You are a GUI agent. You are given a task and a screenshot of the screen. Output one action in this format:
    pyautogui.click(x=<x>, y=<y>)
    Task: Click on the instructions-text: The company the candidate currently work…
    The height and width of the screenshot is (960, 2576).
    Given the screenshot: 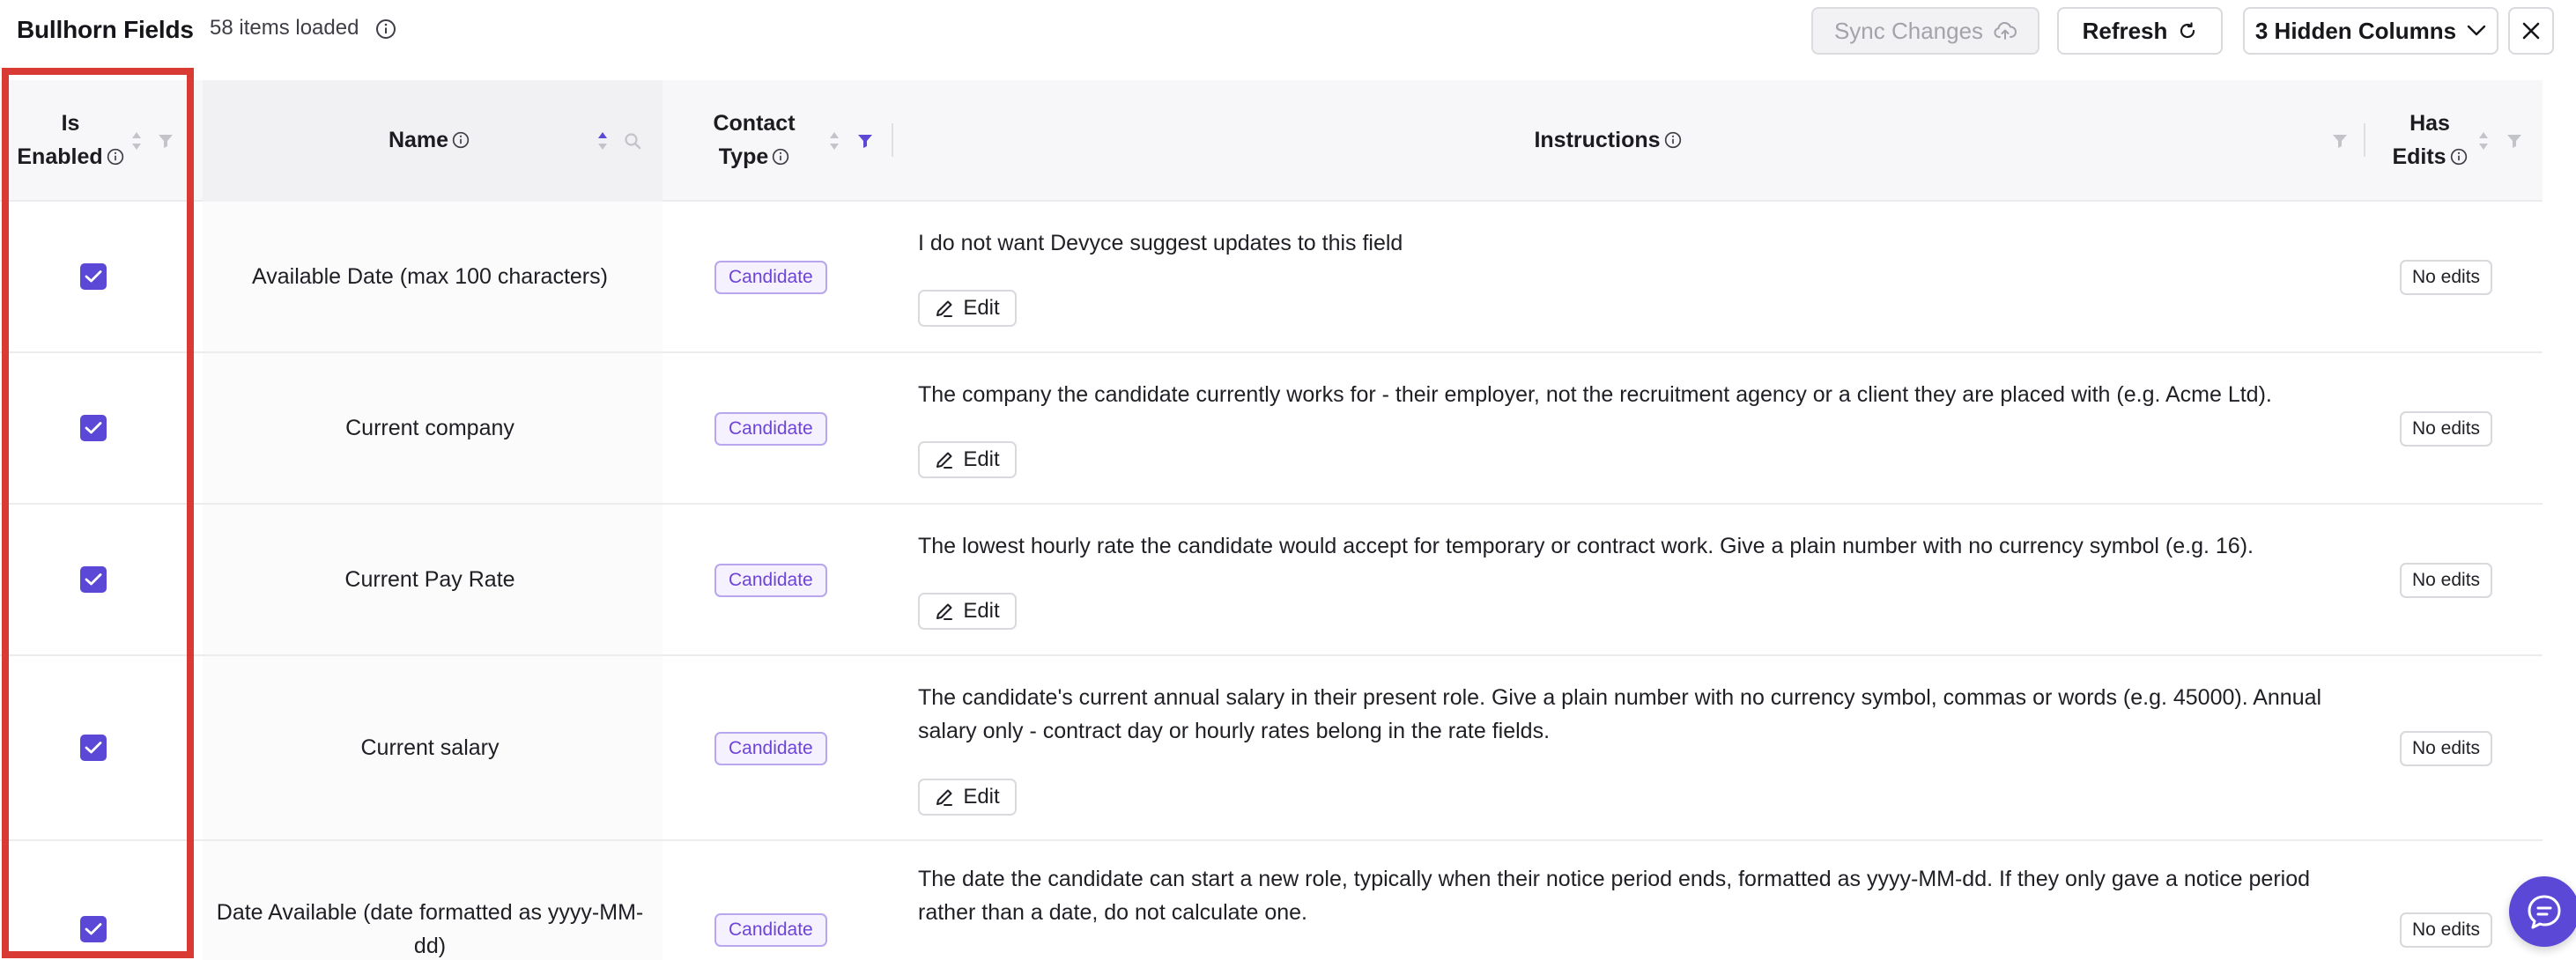 What is the action you would take?
    pyautogui.click(x=1595, y=395)
    